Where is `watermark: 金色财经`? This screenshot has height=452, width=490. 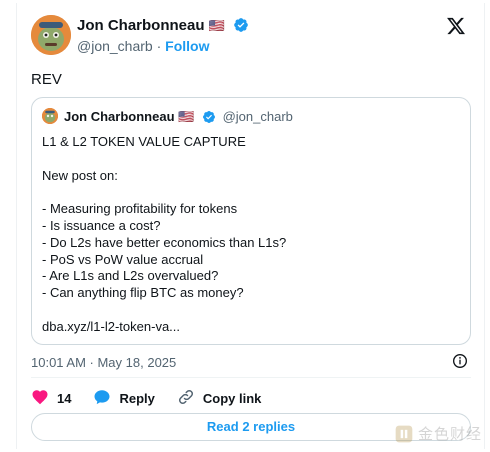 watermark: 金色财经 is located at coordinates (438, 433).